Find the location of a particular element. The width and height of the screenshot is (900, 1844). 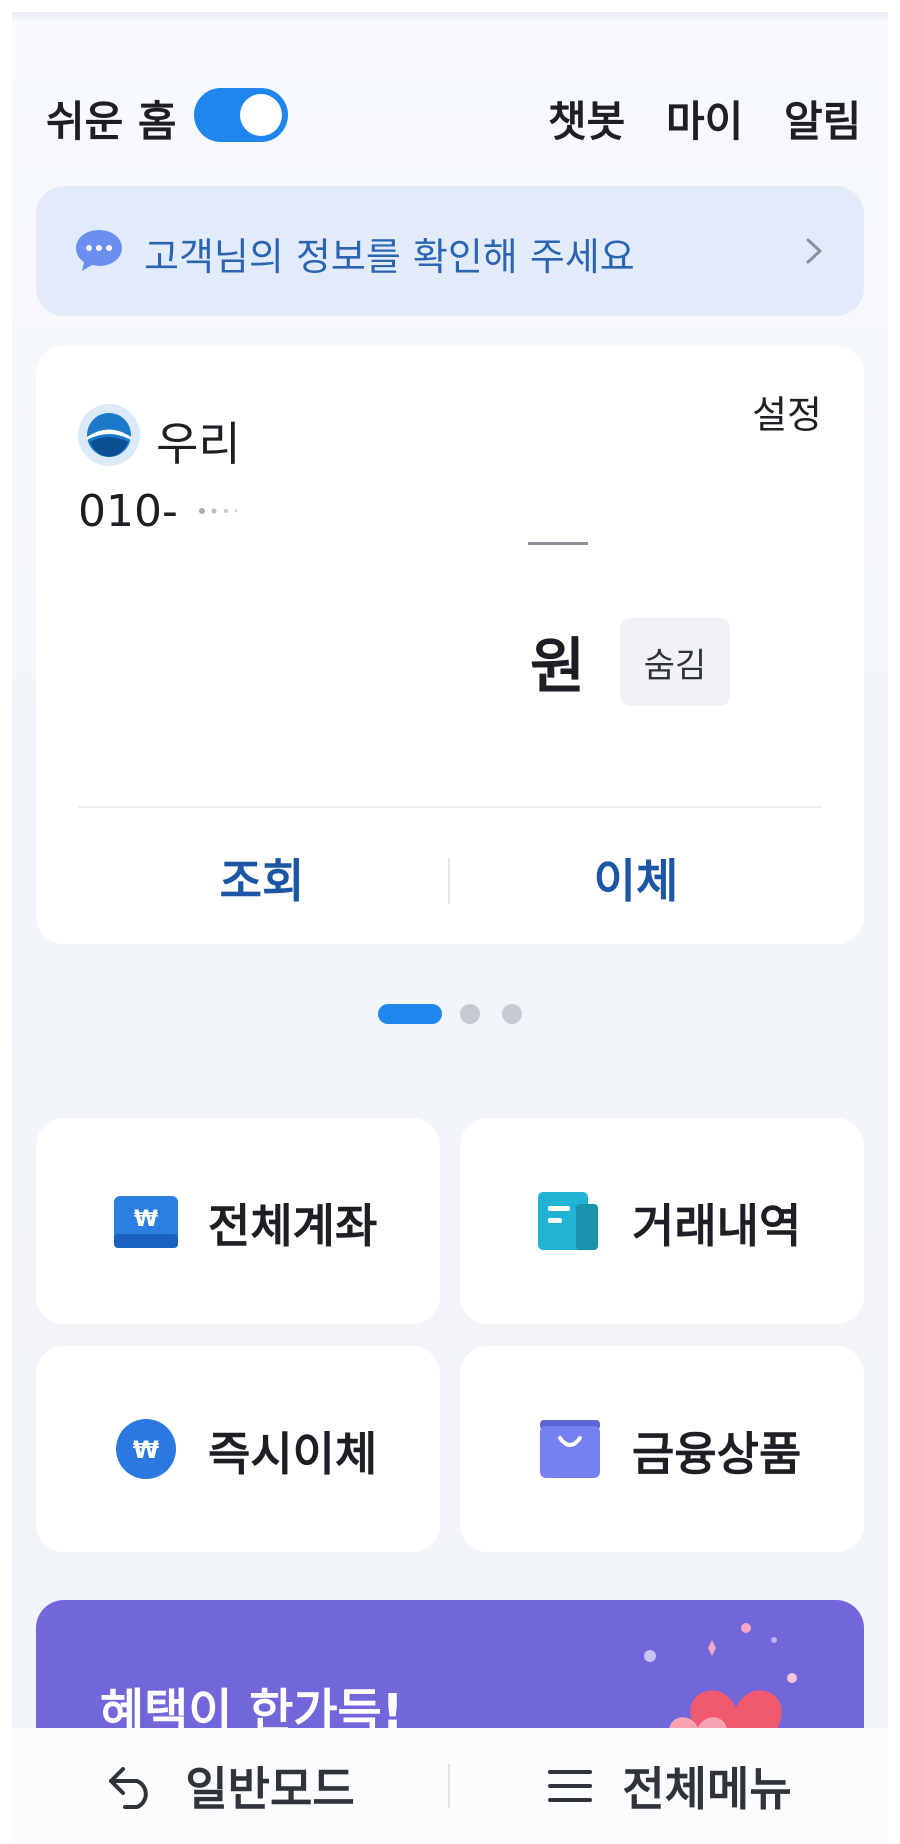

won-coin-icon: ₩ is located at coordinates (146, 1449).